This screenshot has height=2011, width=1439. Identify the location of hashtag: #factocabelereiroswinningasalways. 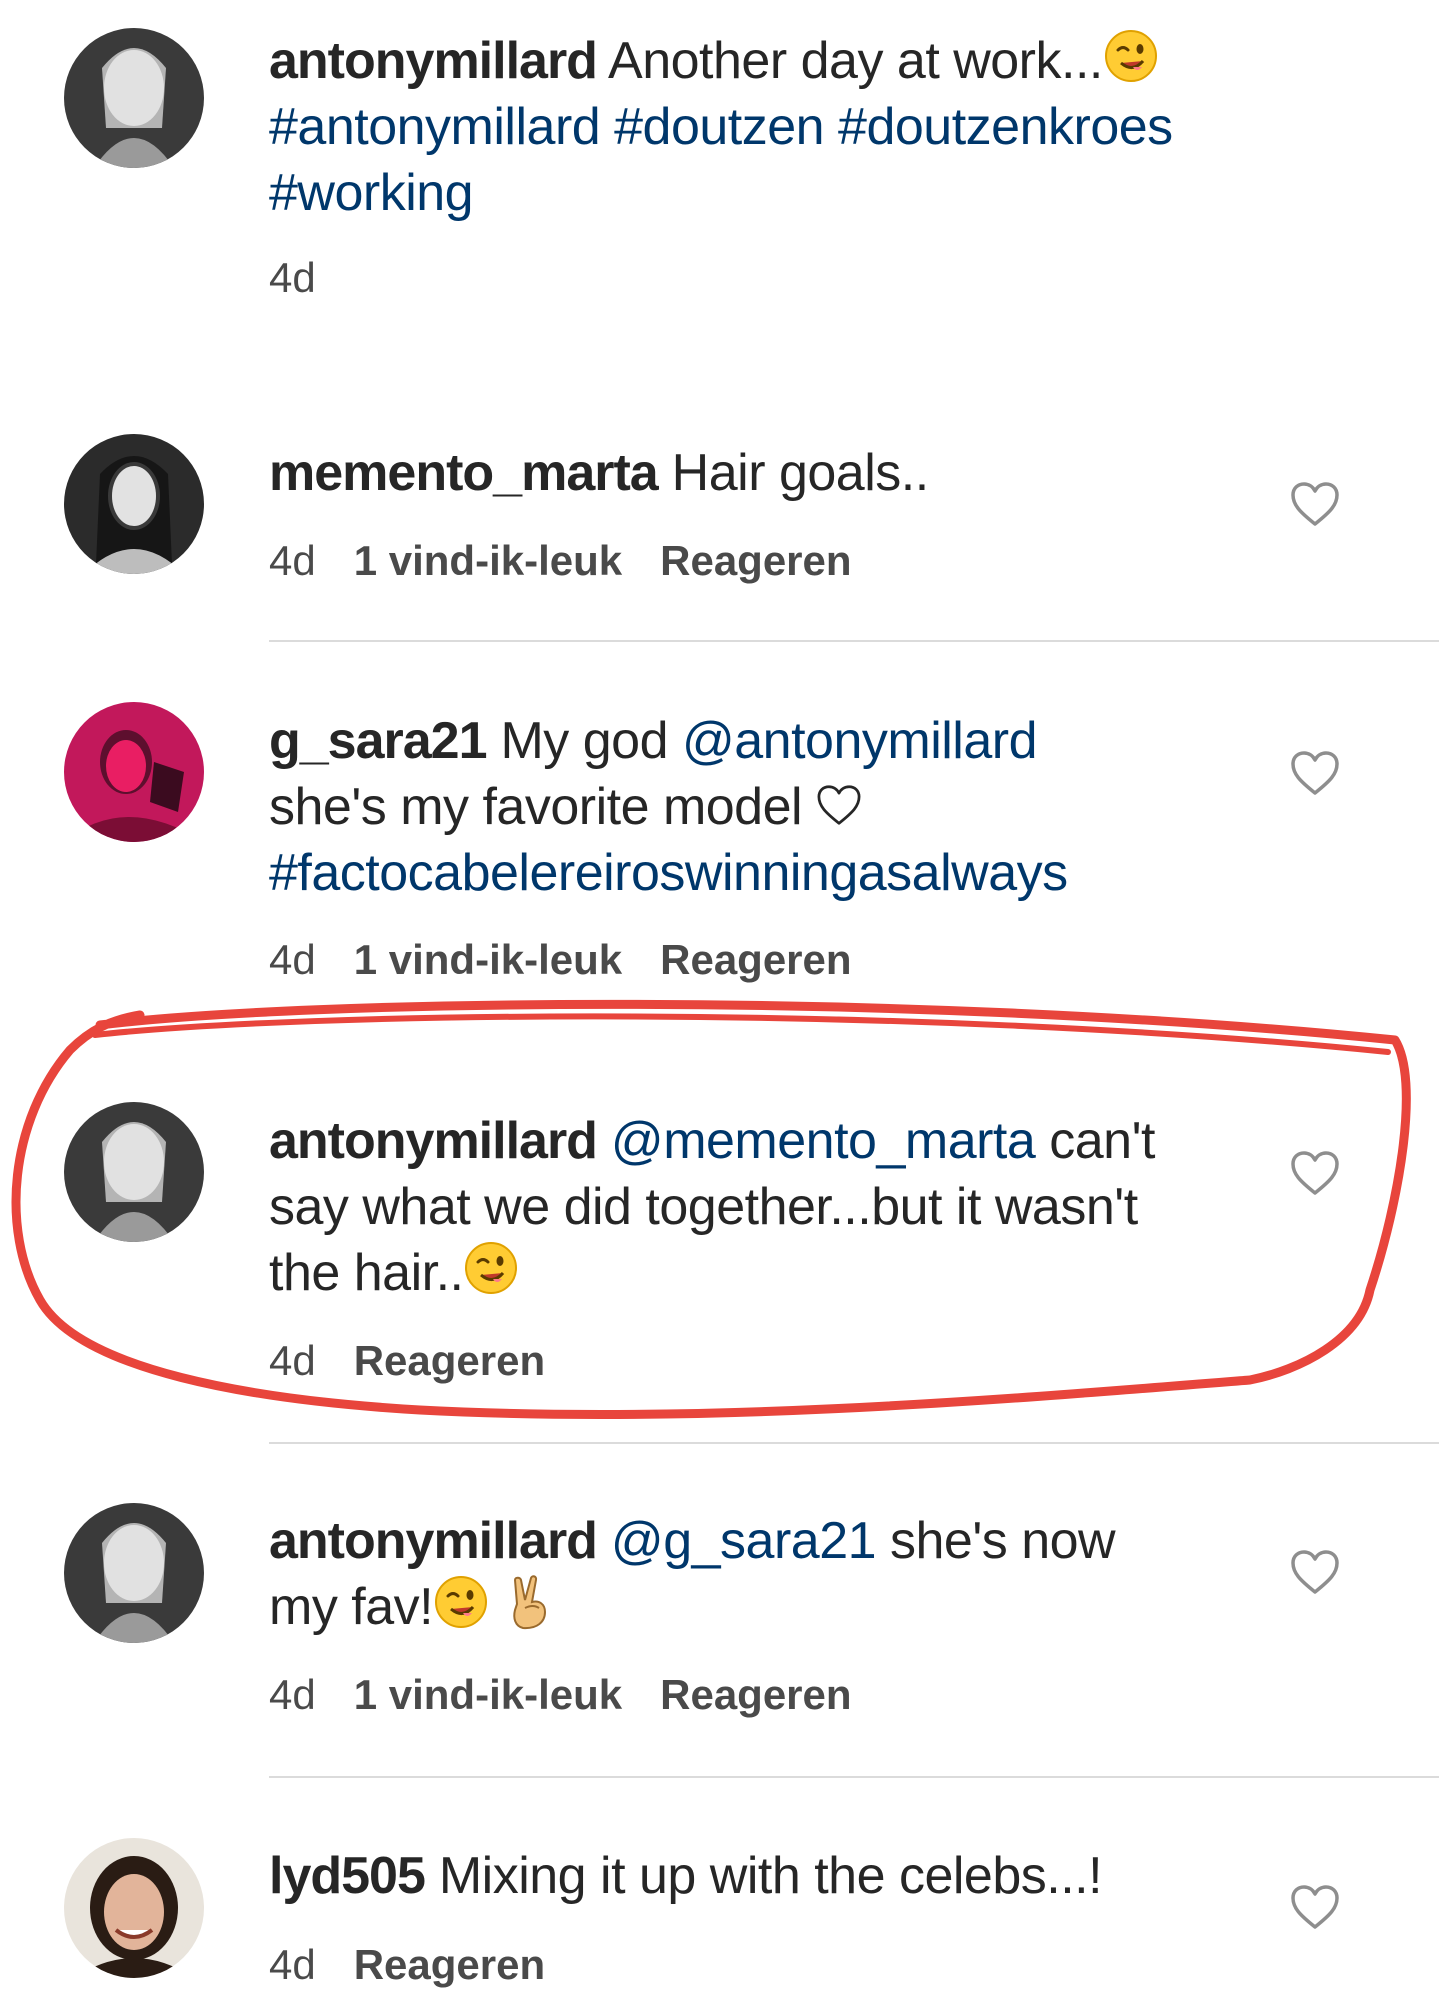
(668, 873).